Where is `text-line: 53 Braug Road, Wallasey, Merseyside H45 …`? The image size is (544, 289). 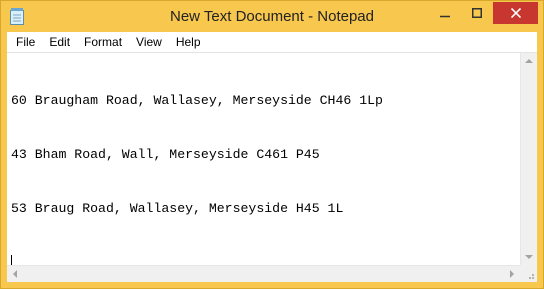 text-line: 53 Braug Road, Wallasey, Merseyside H45 … is located at coordinates (177, 208).